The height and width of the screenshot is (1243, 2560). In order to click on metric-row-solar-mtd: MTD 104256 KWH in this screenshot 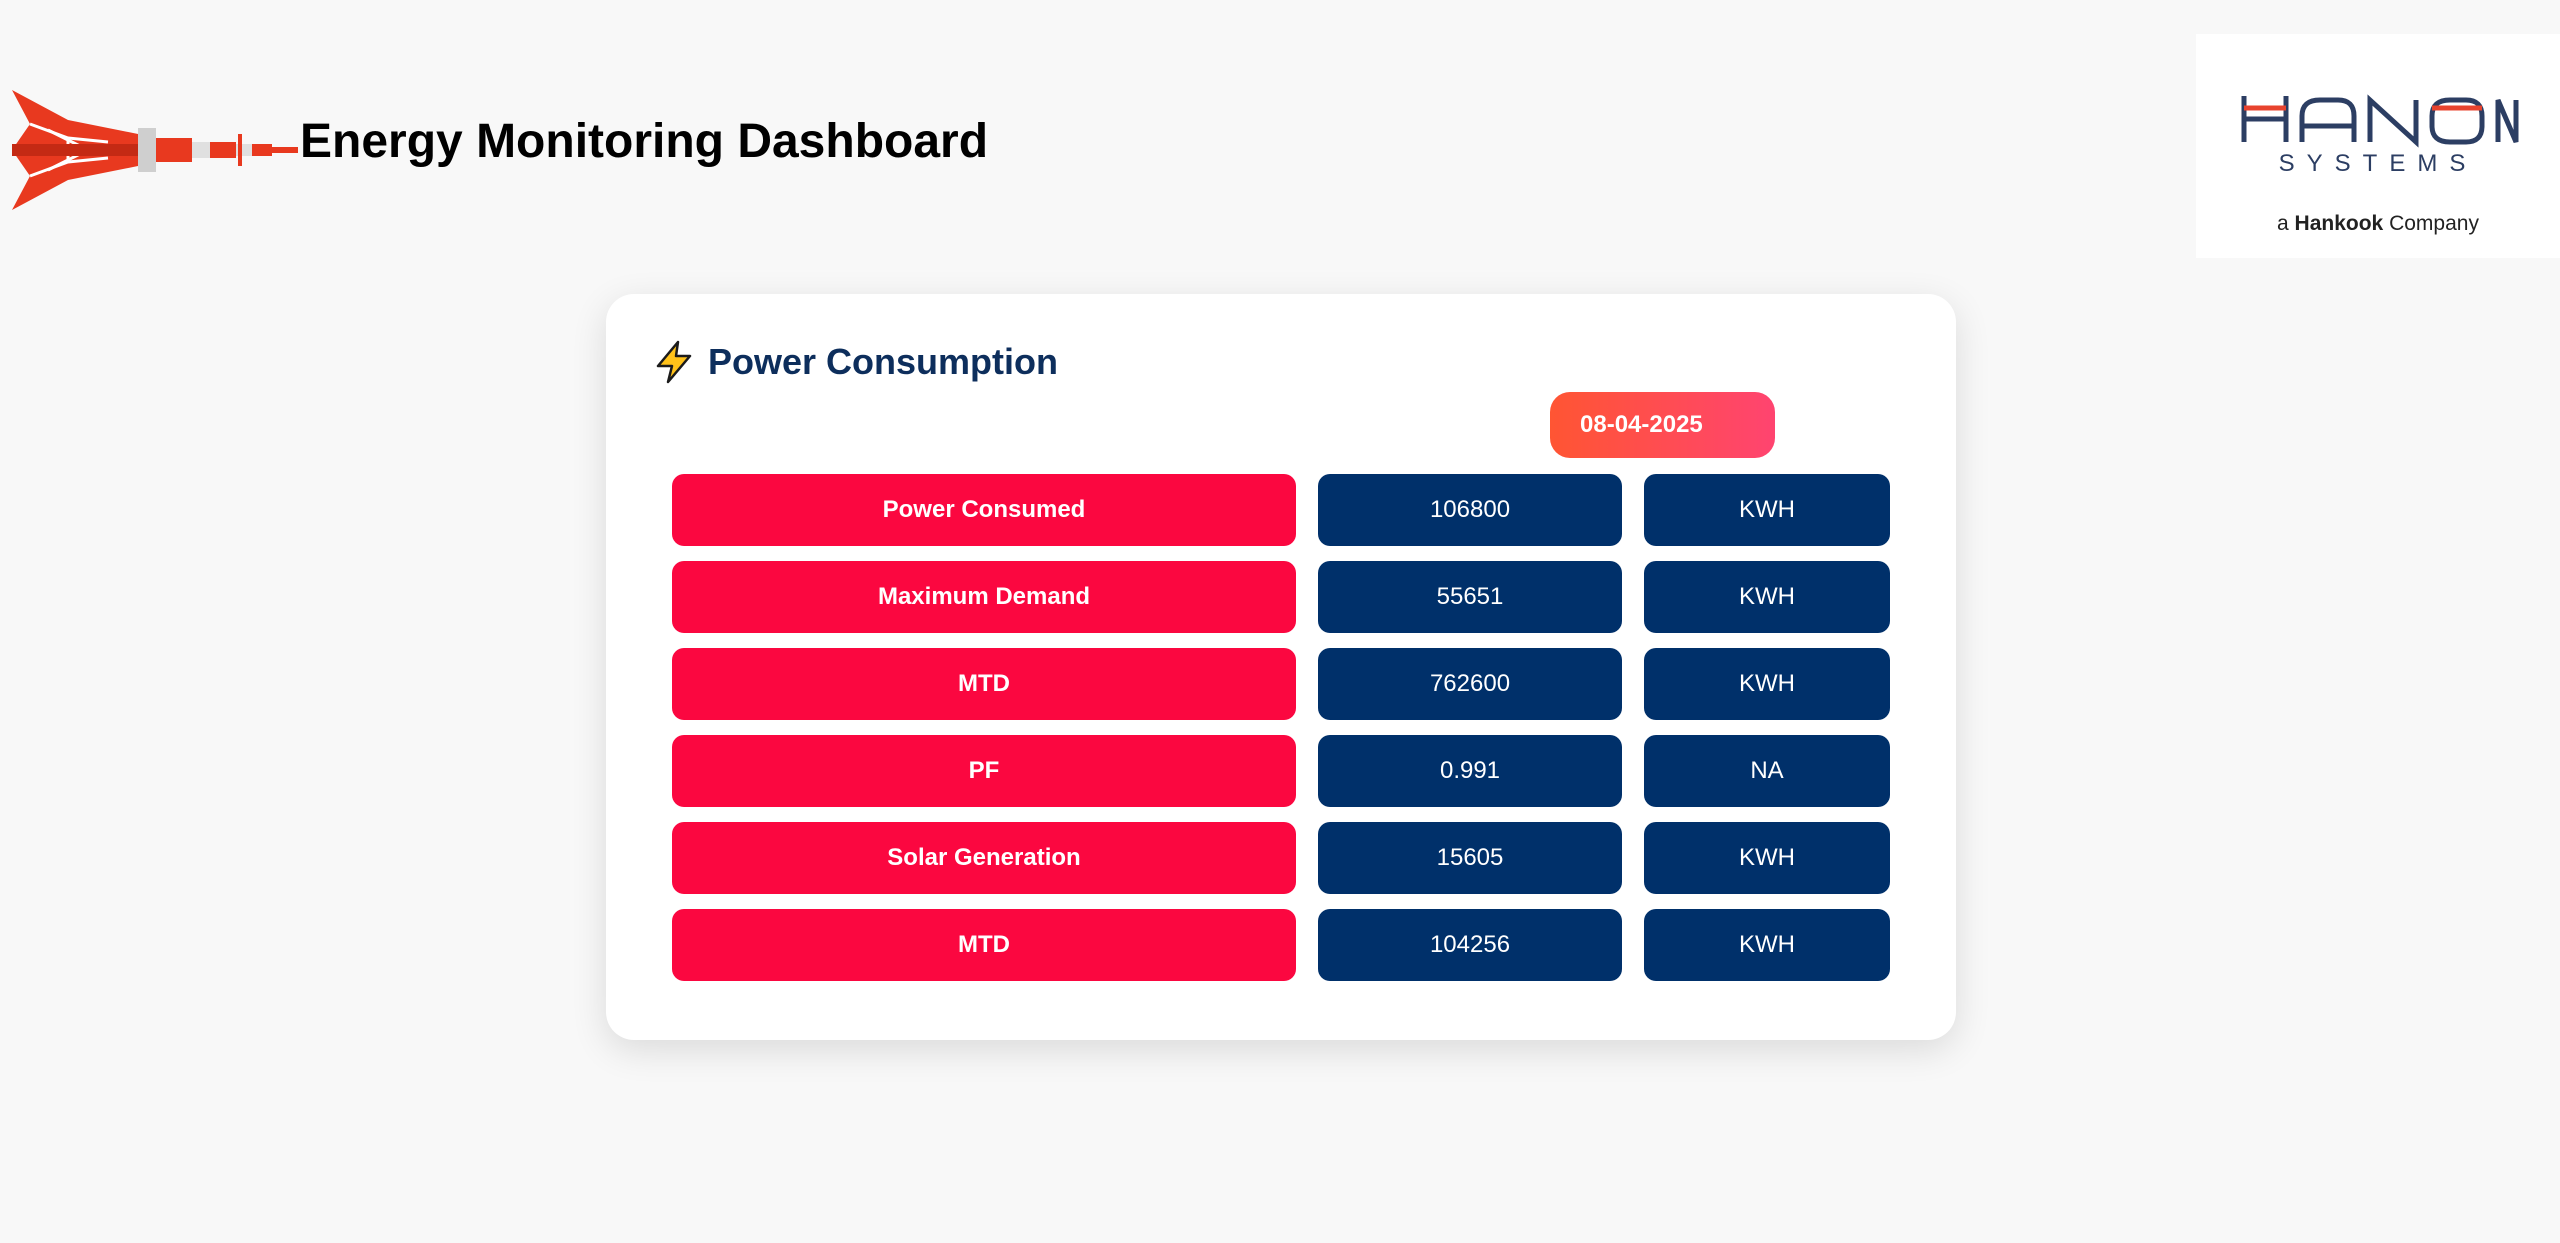, I will do `click(1282, 945)`.